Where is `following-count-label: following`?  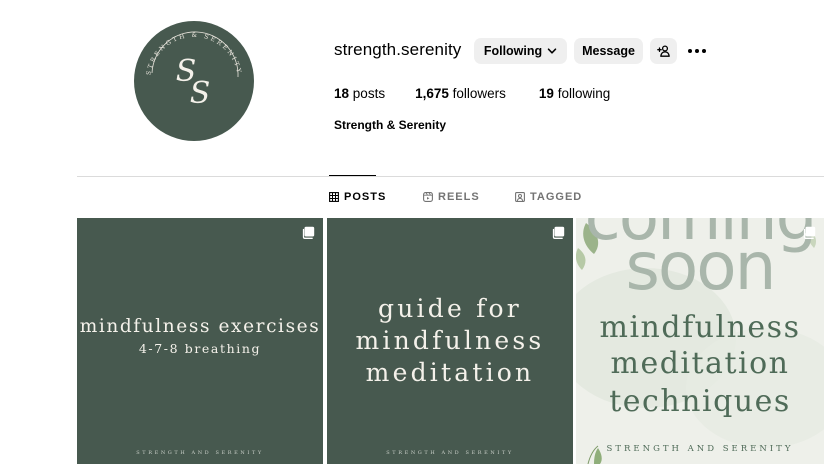 following-count-label: following is located at coordinates (584, 93).